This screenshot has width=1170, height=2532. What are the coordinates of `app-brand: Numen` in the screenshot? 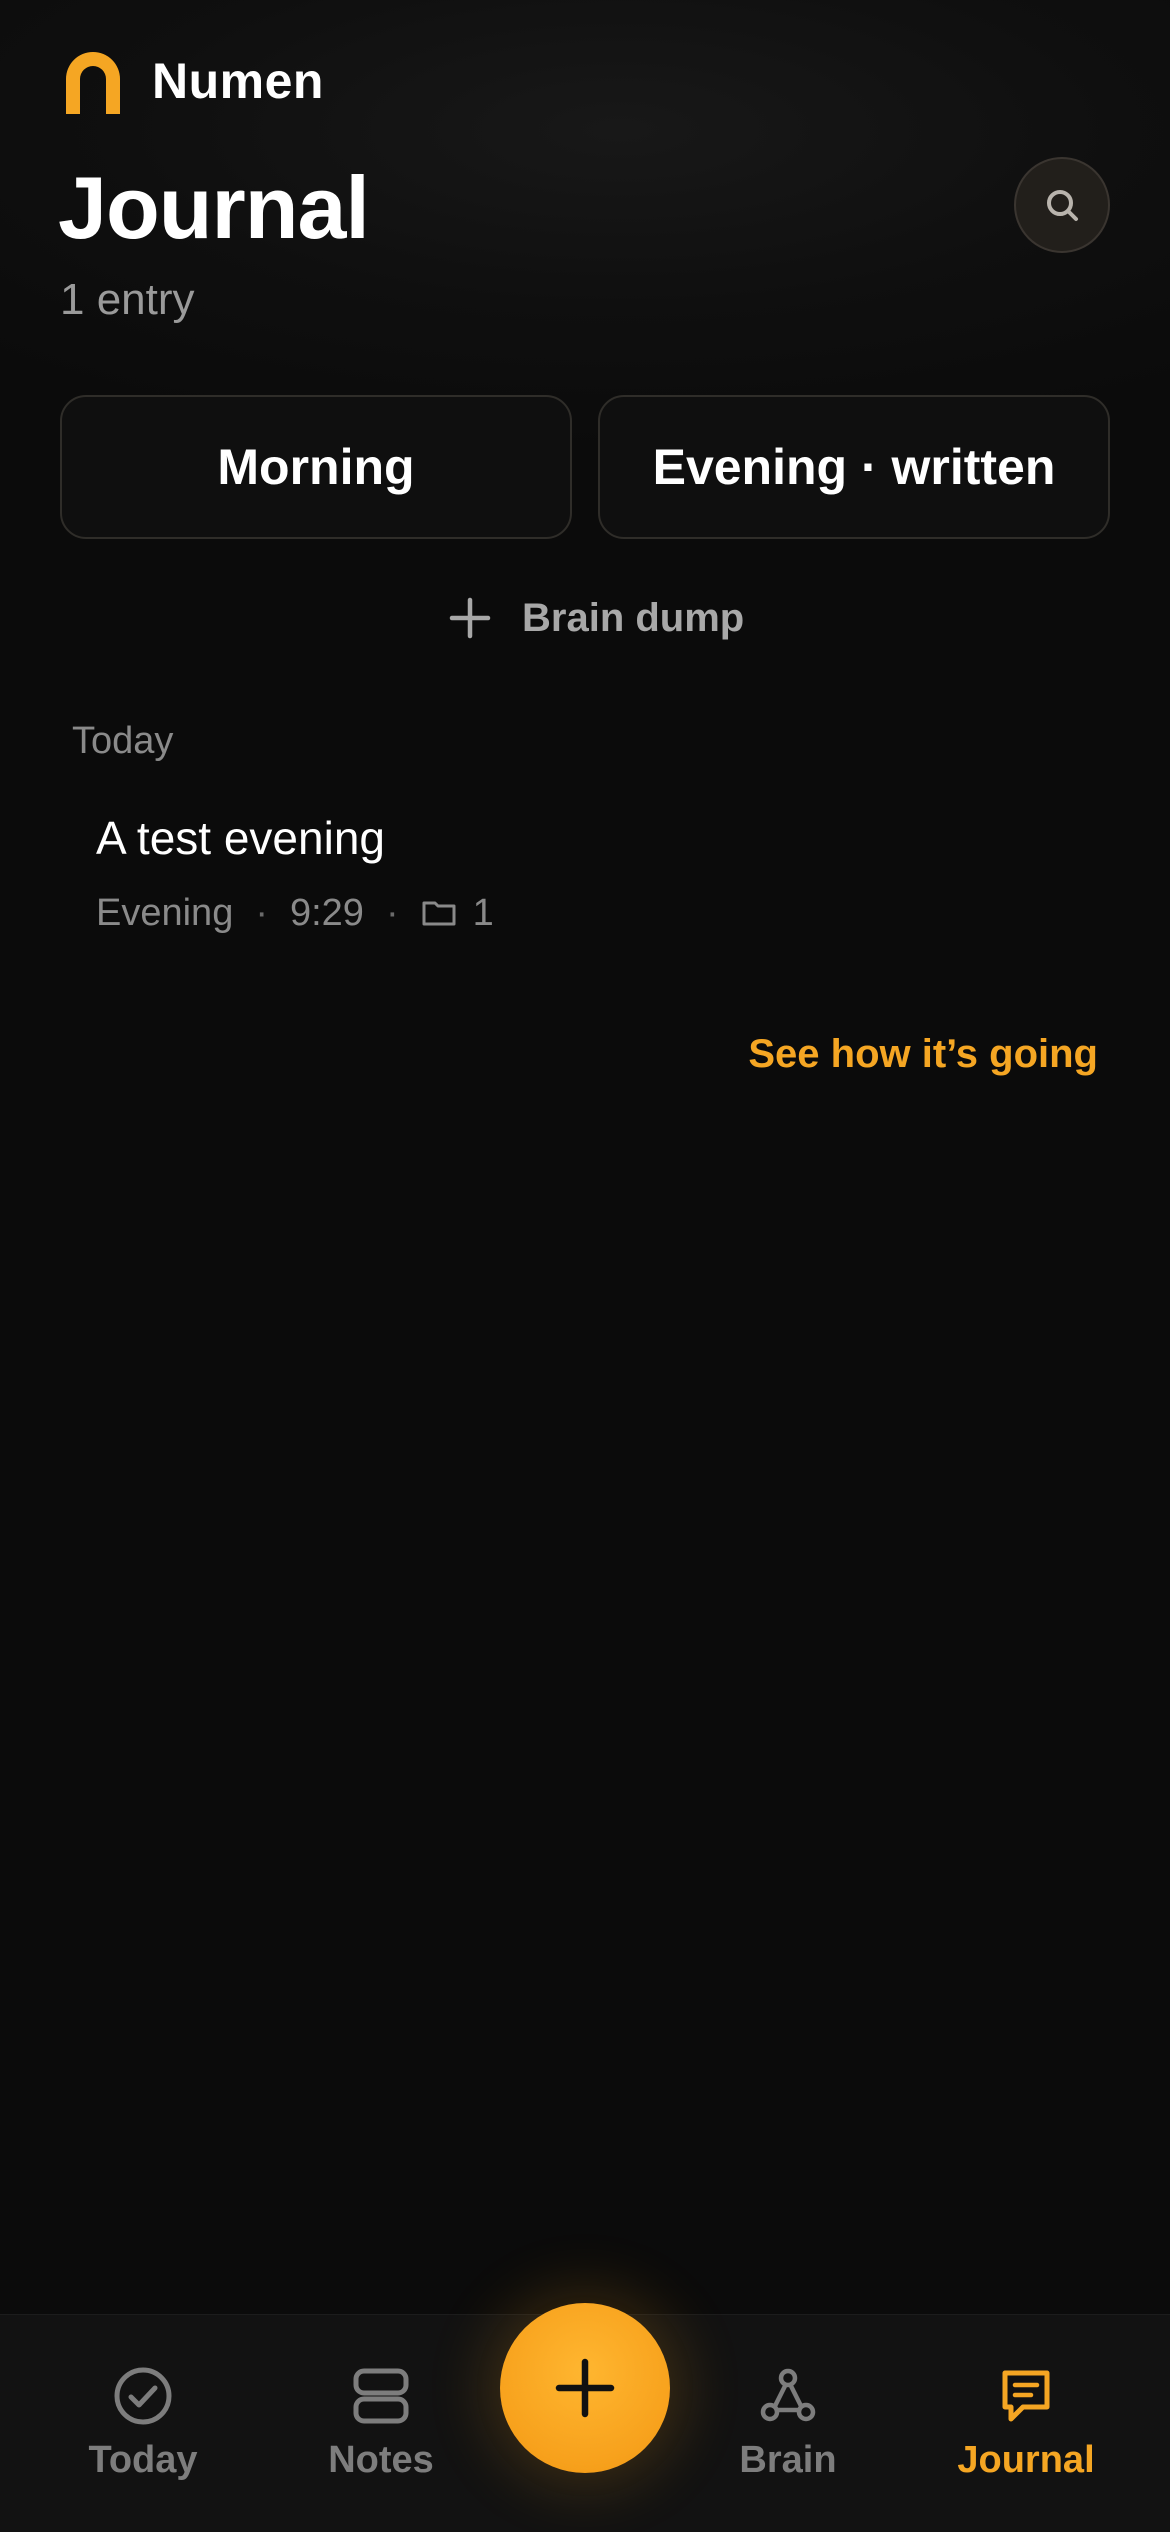 It's located at (192, 81).